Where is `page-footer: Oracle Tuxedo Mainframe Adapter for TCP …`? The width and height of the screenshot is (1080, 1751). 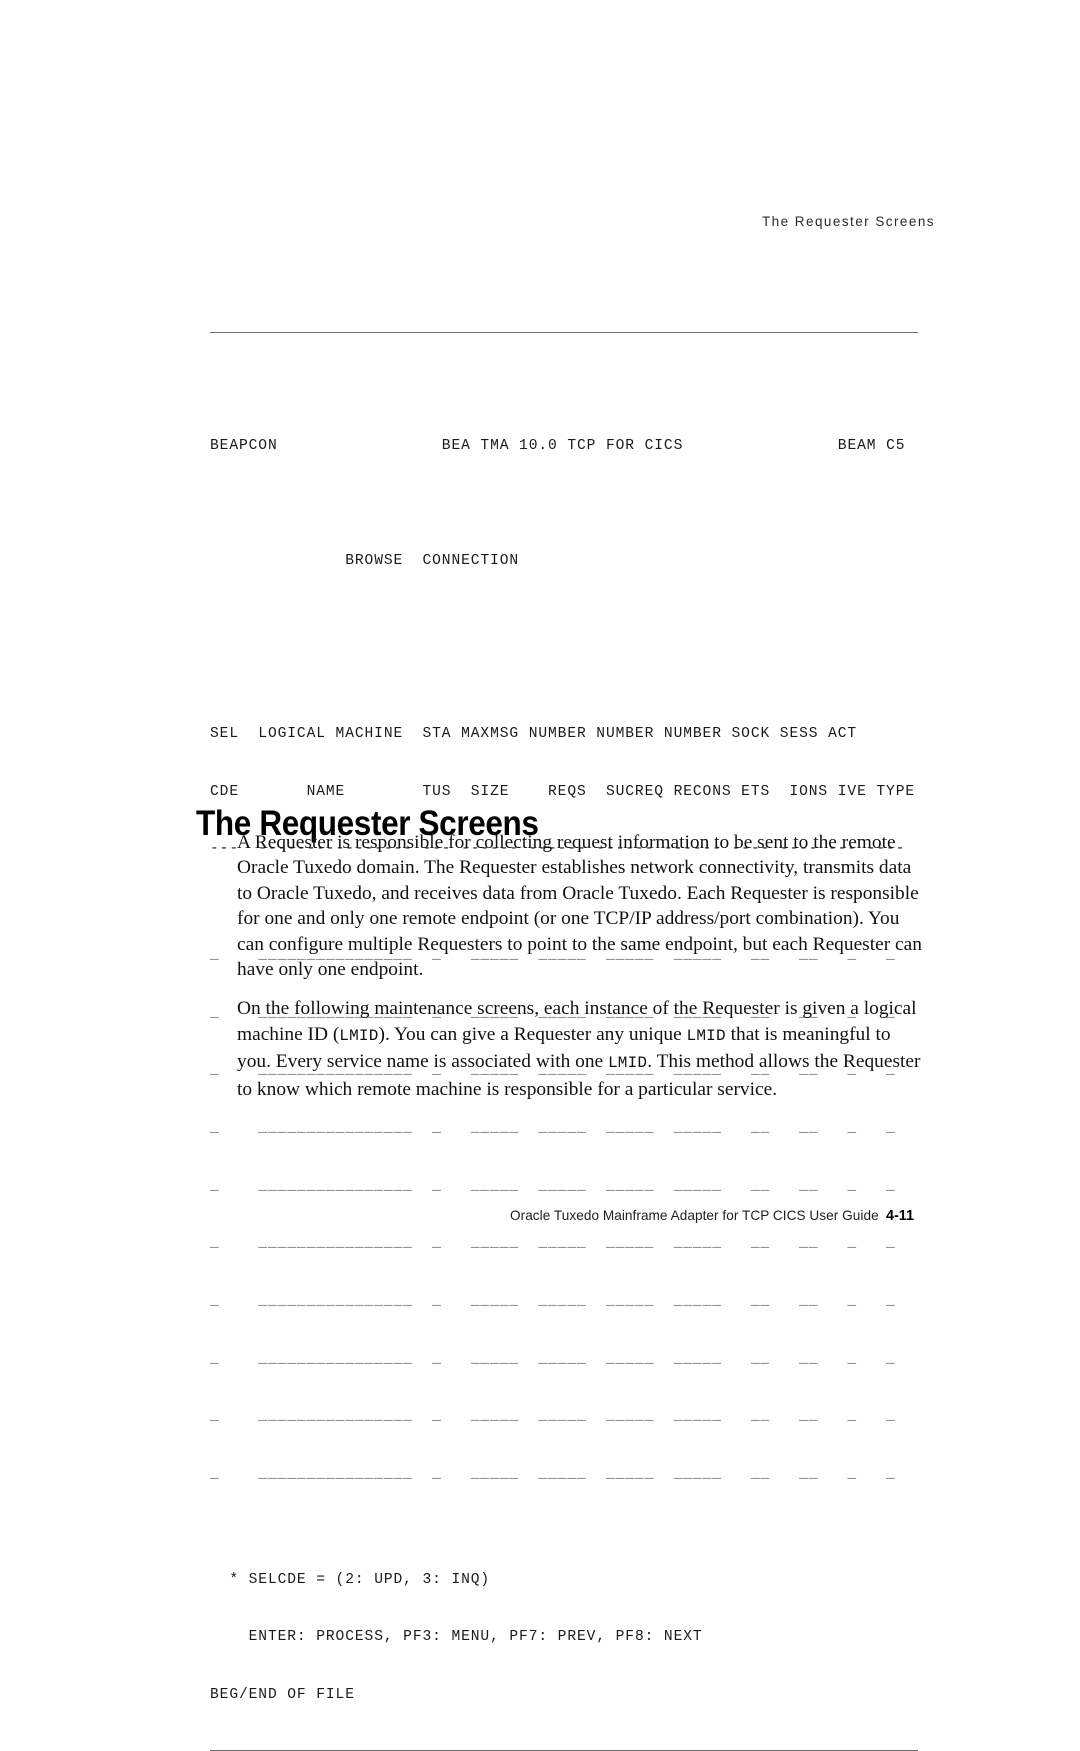 page-footer: Oracle Tuxedo Mainframe Adapter for TCP … is located at coordinates (540, 1219).